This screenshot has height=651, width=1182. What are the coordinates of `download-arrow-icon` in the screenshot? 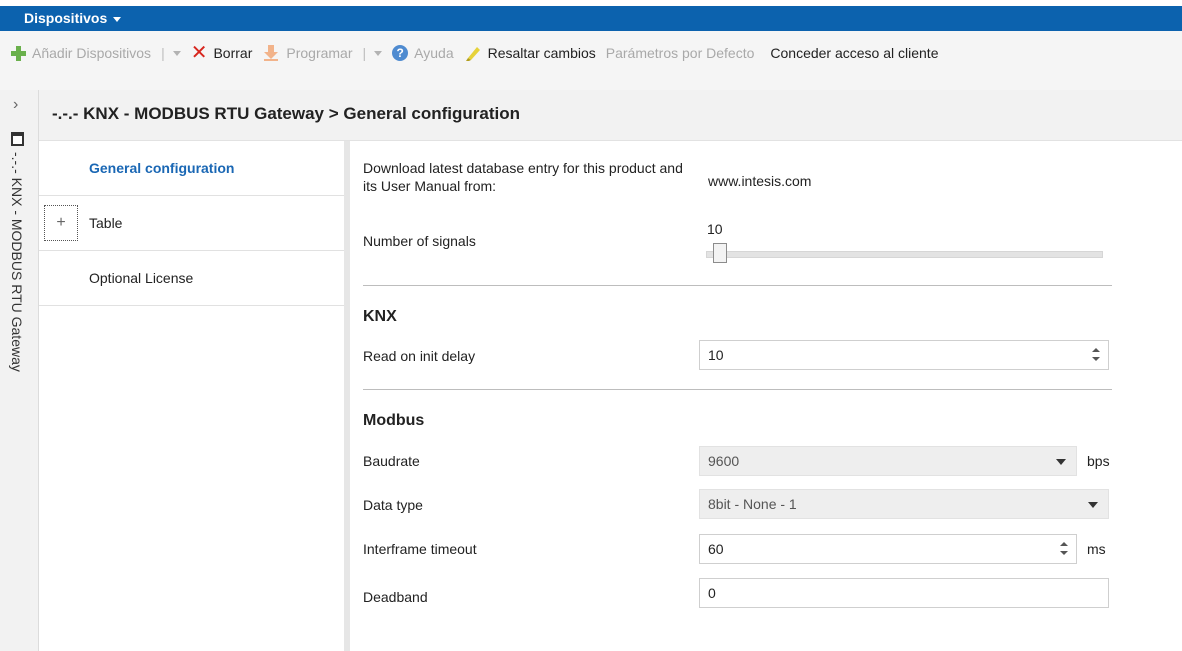 It's located at (271, 53).